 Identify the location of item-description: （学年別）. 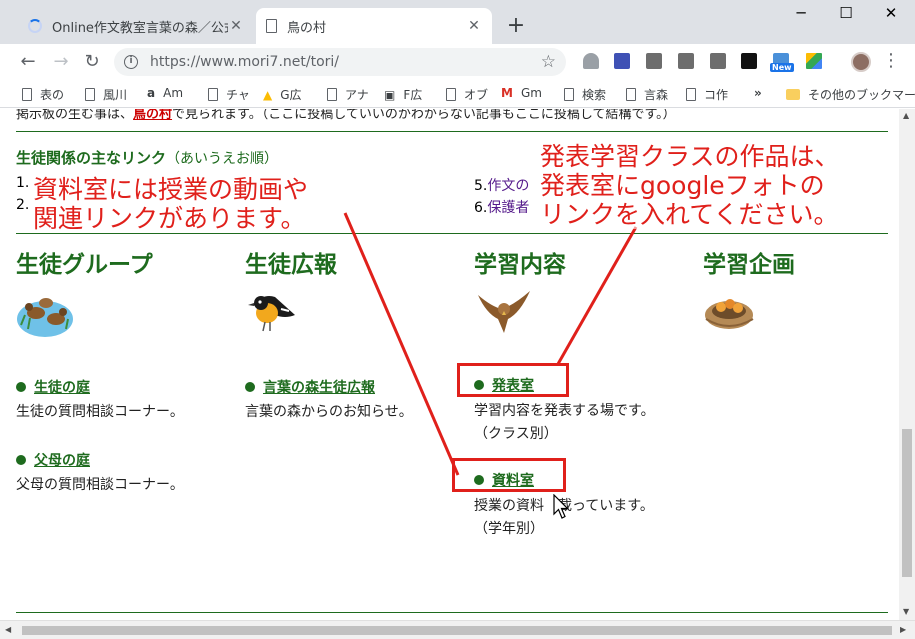
(509, 529).